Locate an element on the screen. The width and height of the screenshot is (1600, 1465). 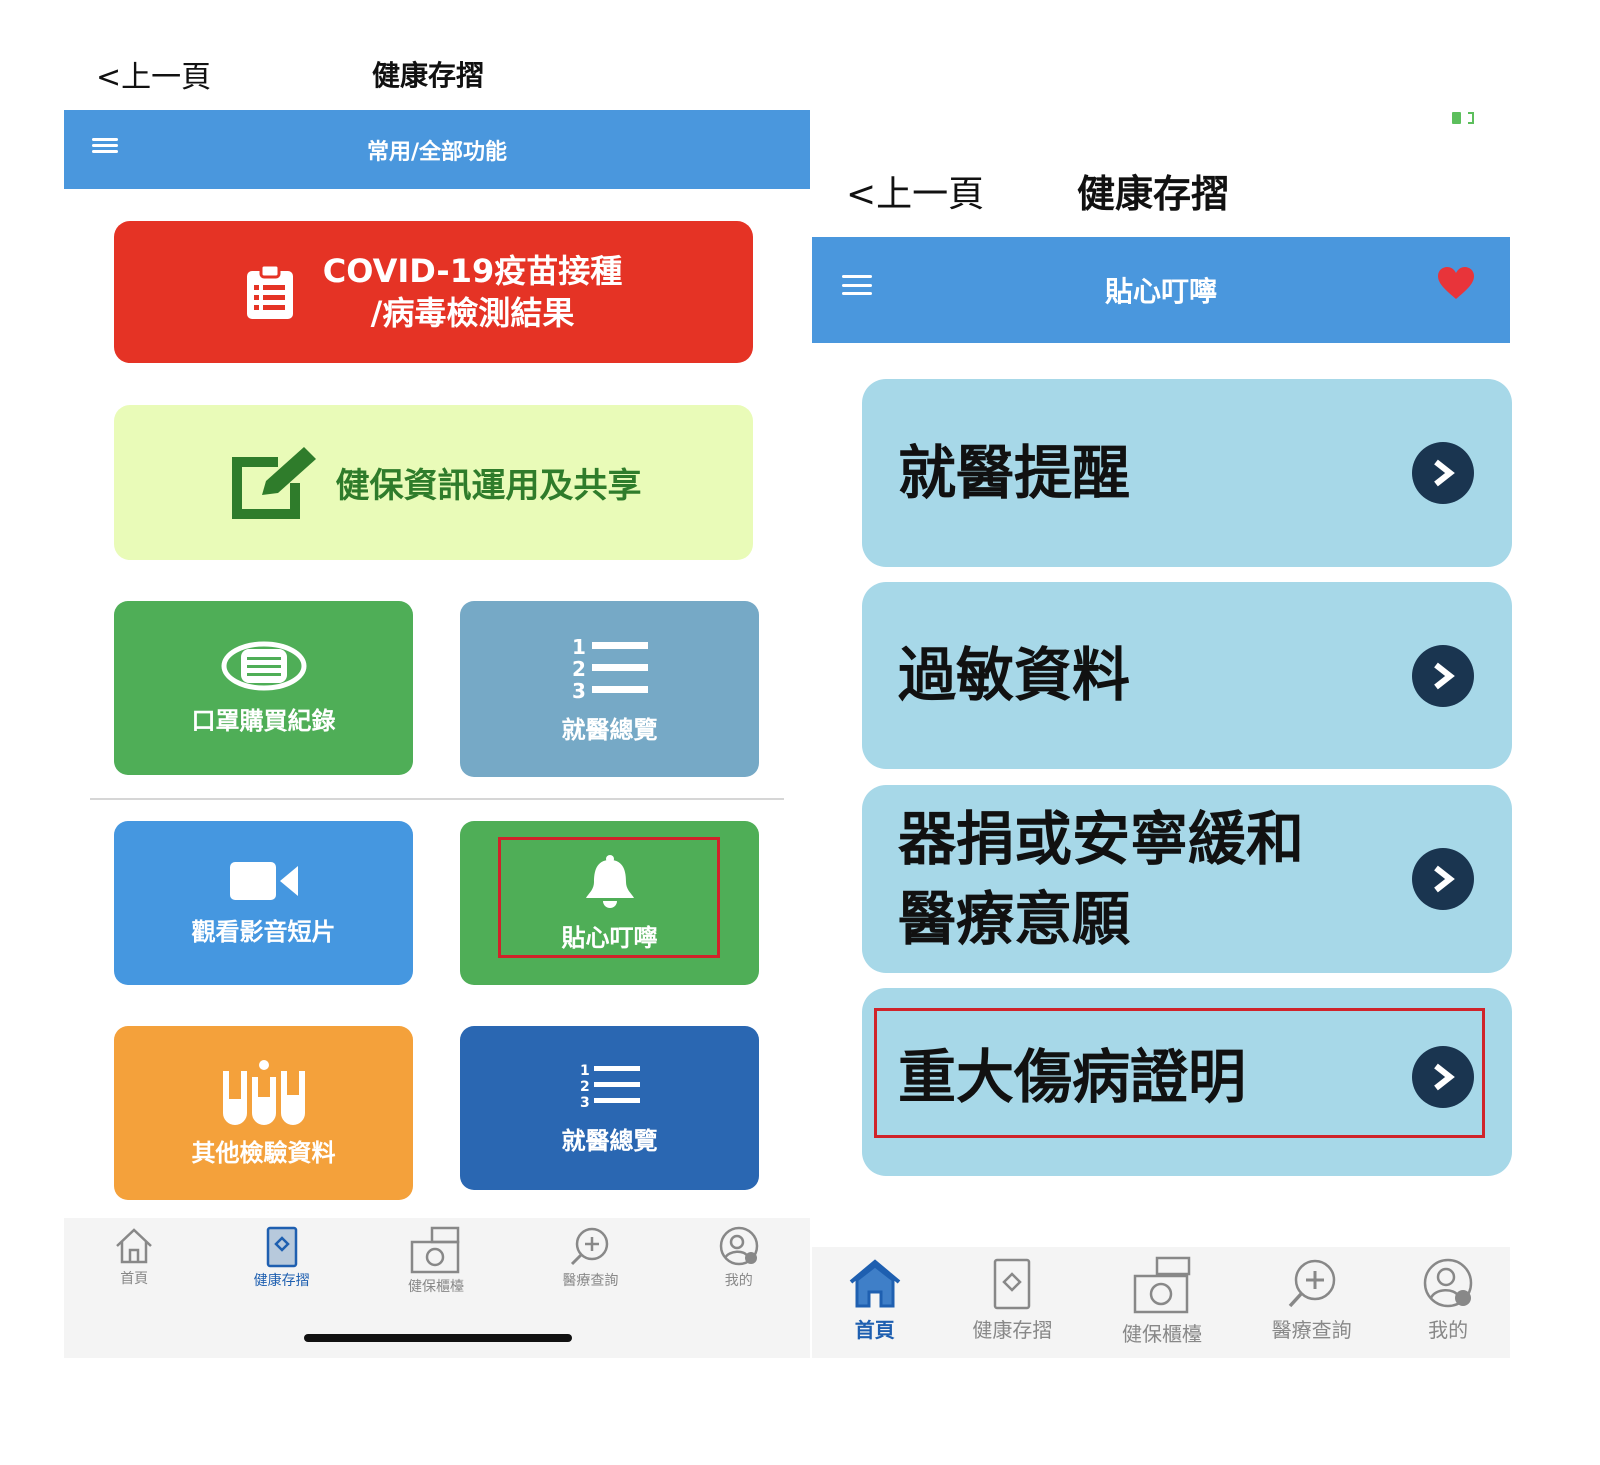
catastrophic-illness-card: 重大傷病證明 is located at coordinates (1187, 1082).